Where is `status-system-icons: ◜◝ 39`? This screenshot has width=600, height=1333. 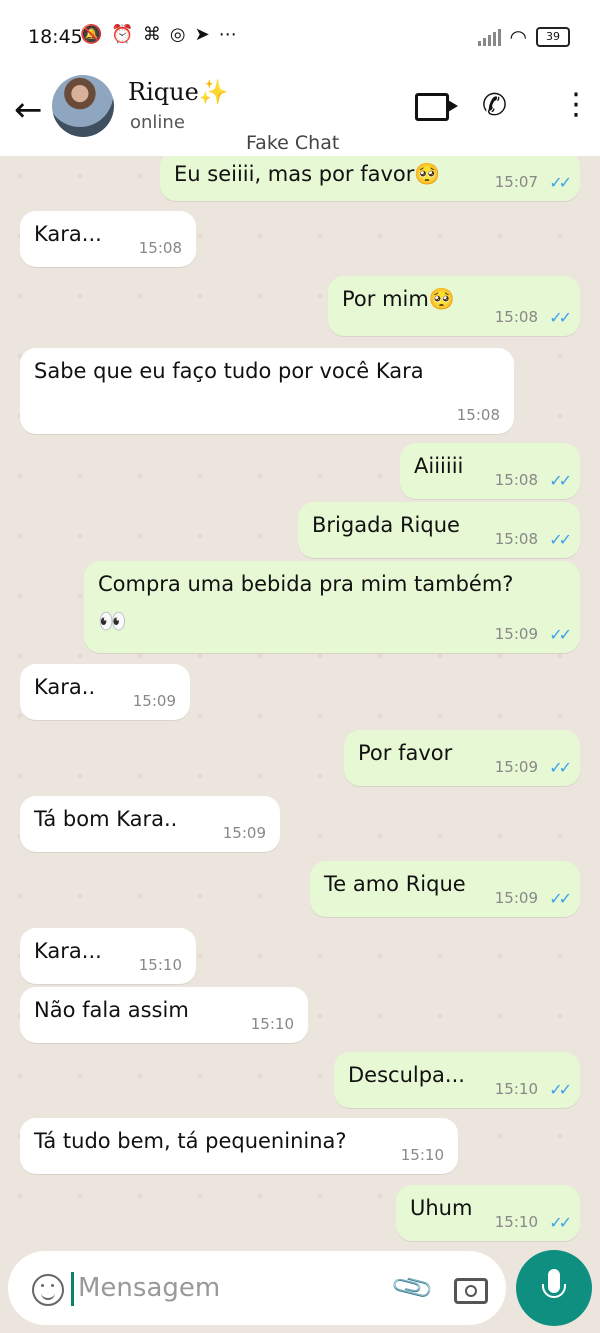 status-system-icons: ◜◝ 39 is located at coordinates (523, 37).